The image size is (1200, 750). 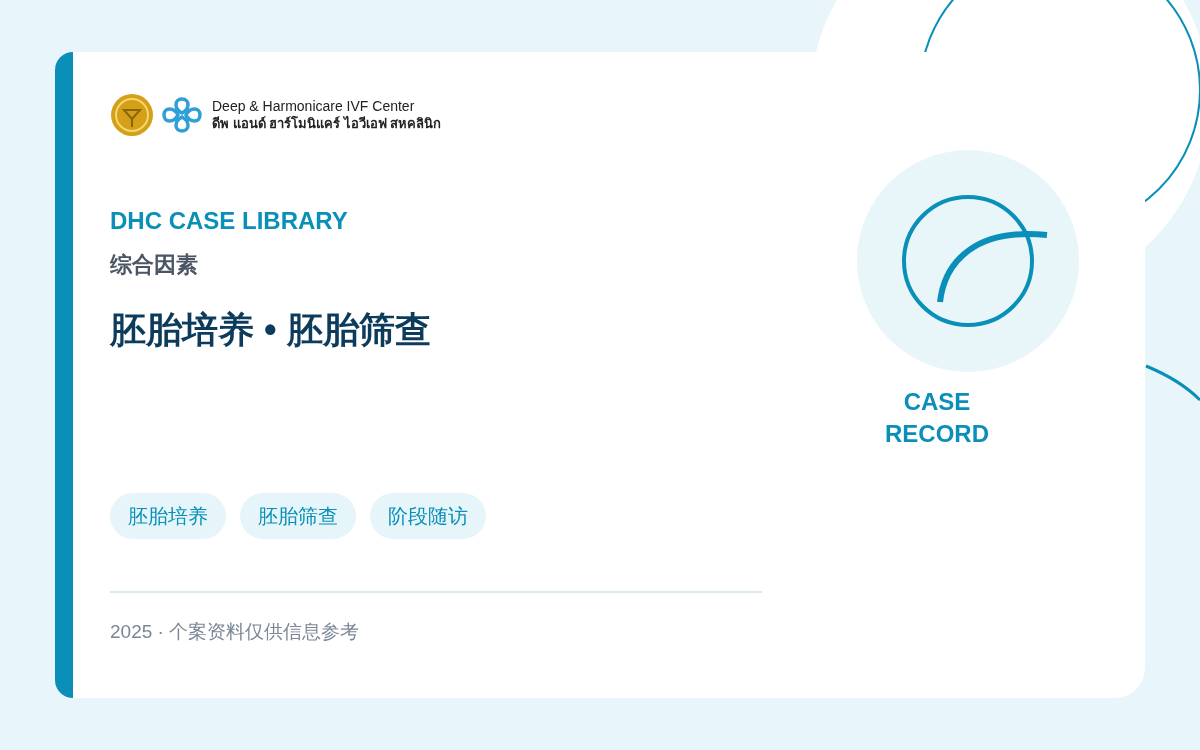 What do you see at coordinates (168, 516) in the screenshot?
I see `tag: 胚胎培养` at bounding box center [168, 516].